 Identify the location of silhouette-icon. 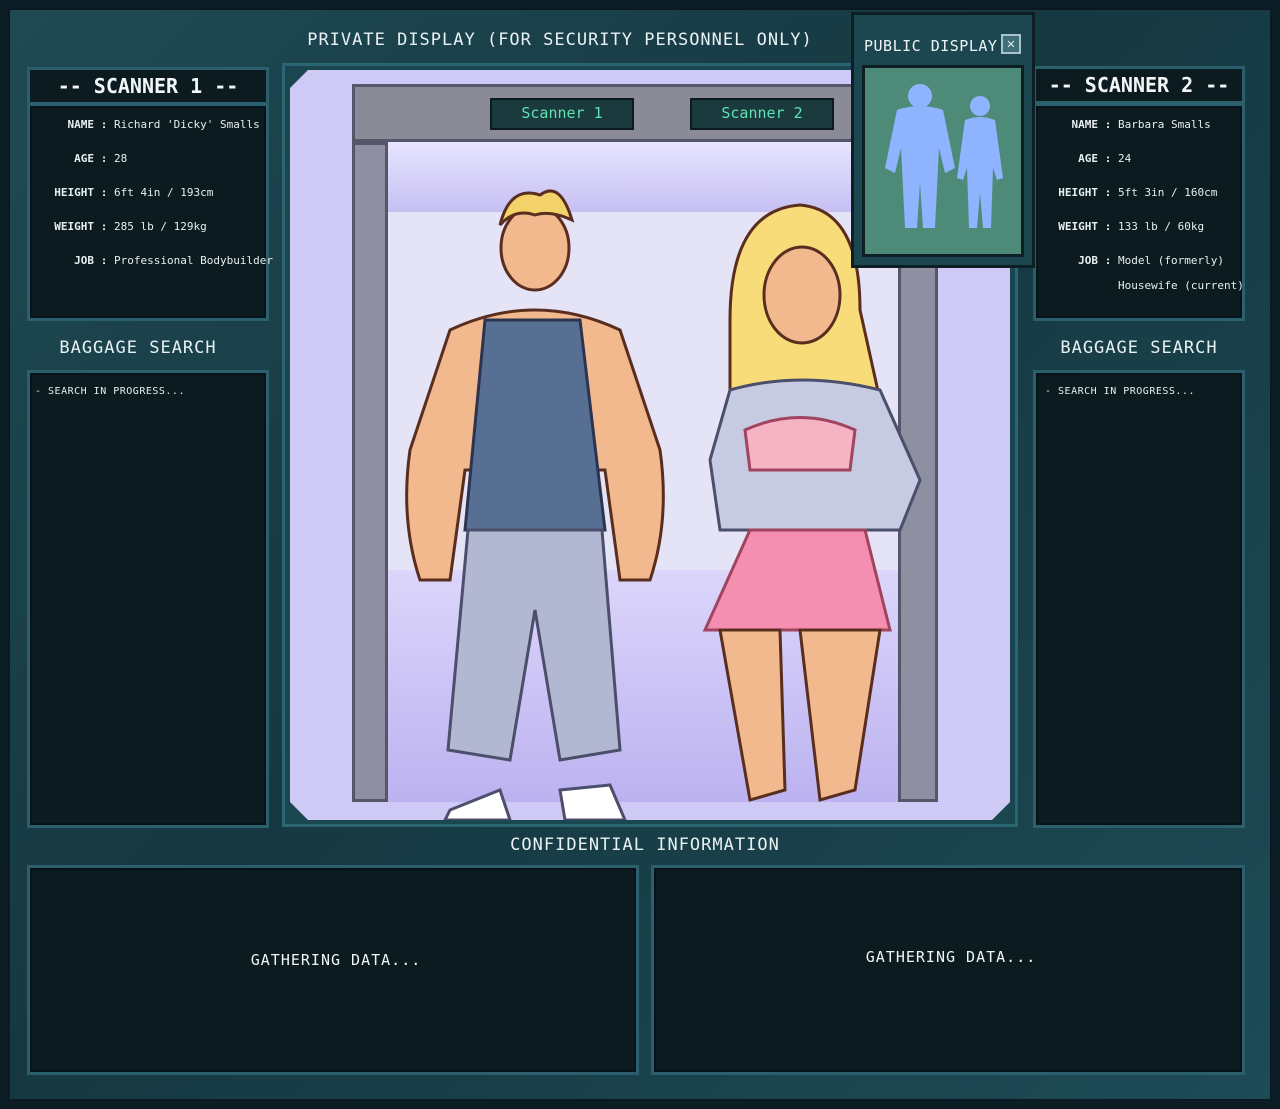
(944, 156).